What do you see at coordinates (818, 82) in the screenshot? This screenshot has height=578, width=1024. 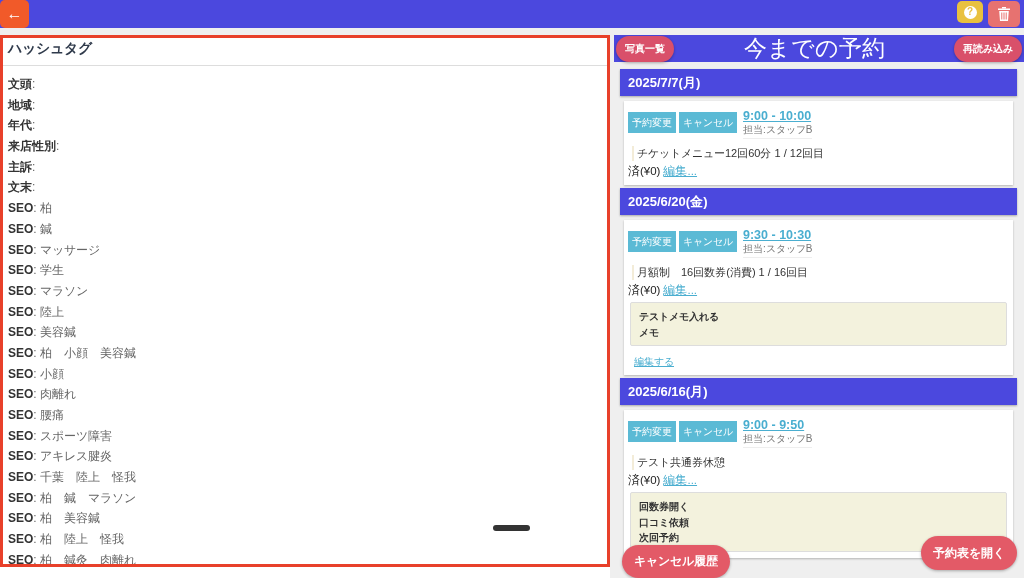 I see `date-header: 2025/7/7(月)` at bounding box center [818, 82].